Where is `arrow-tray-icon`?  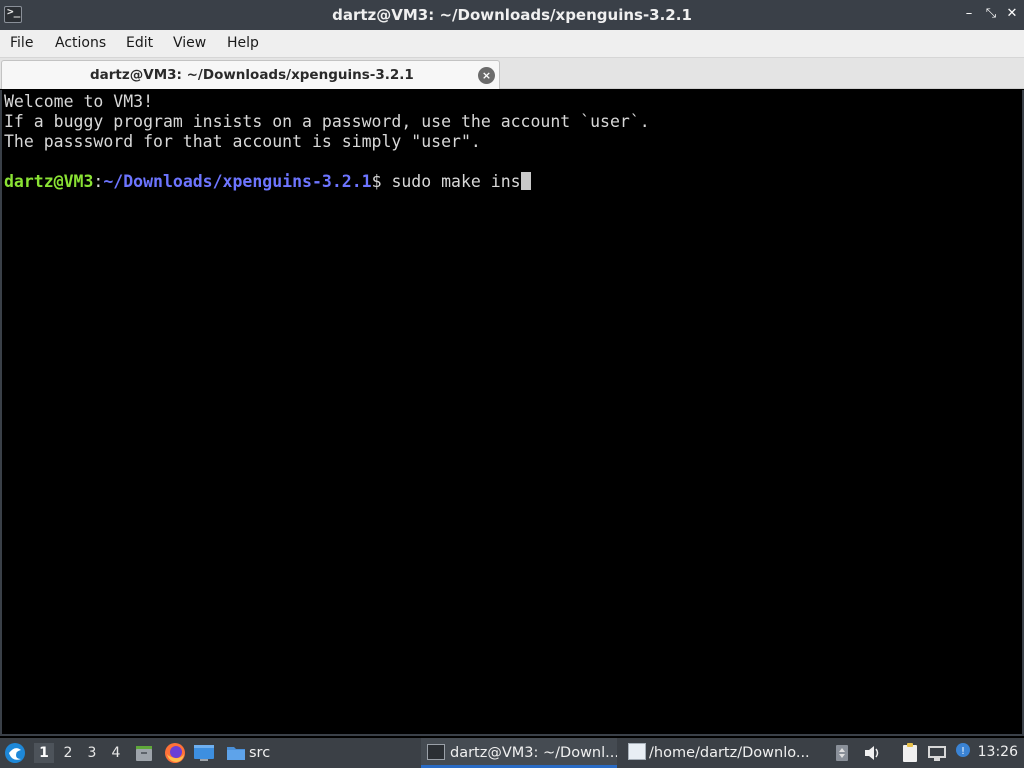 arrow-tray-icon is located at coordinates (842, 753).